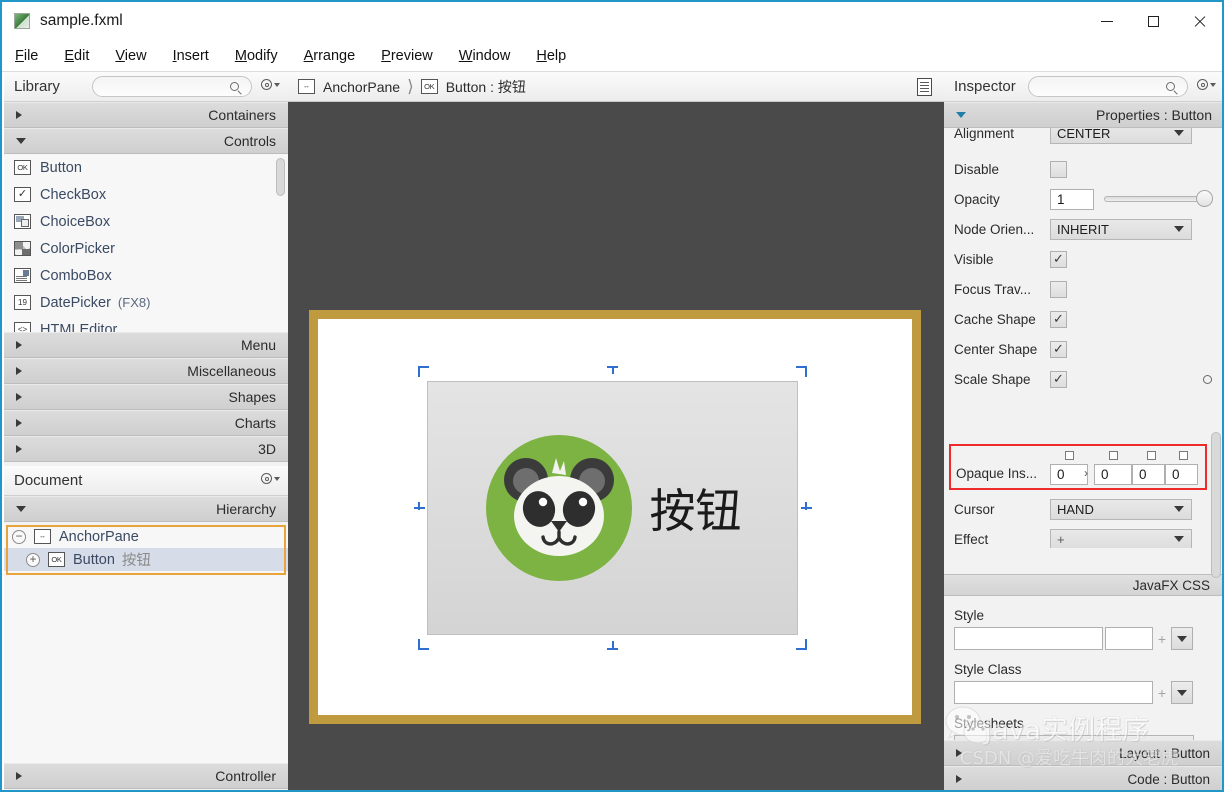  Describe the element at coordinates (1069, 455) in the screenshot. I see `opaque-insets-top-checkbox` at that location.